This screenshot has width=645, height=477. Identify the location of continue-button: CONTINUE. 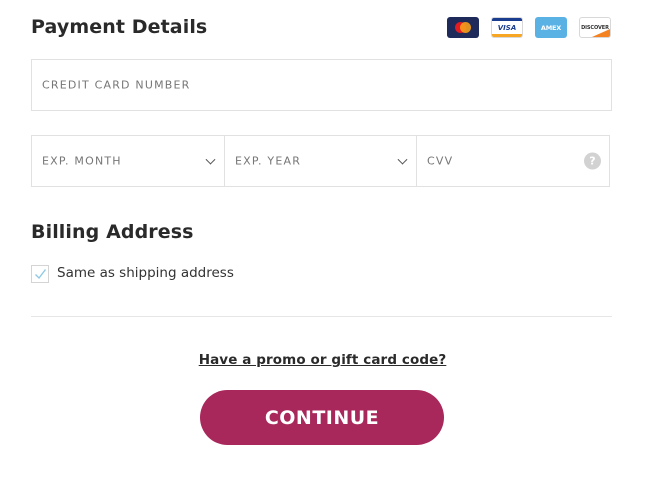
(322, 417).